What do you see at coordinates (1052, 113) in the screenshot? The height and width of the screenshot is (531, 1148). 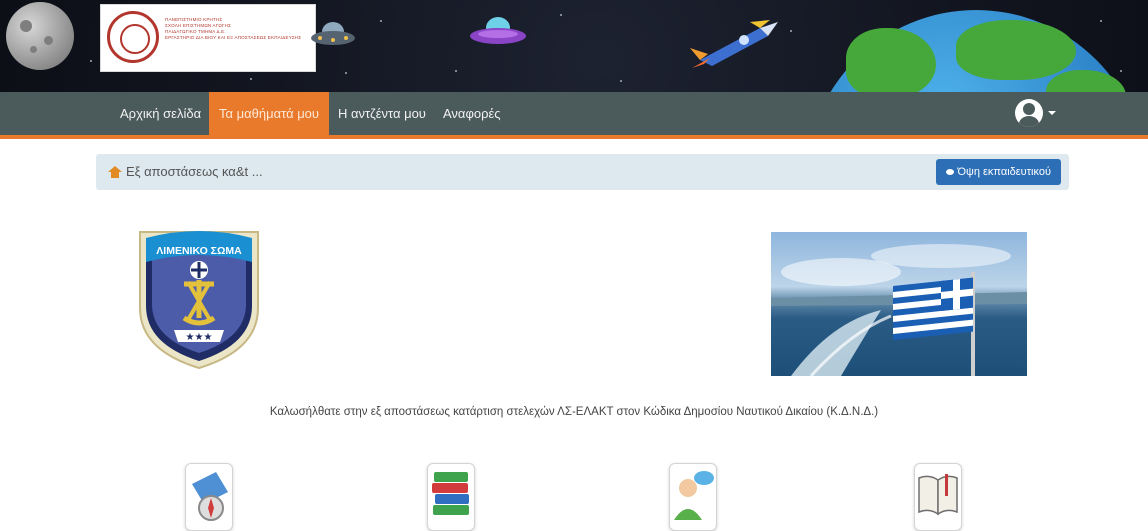 I see `chevron-down-icon` at bounding box center [1052, 113].